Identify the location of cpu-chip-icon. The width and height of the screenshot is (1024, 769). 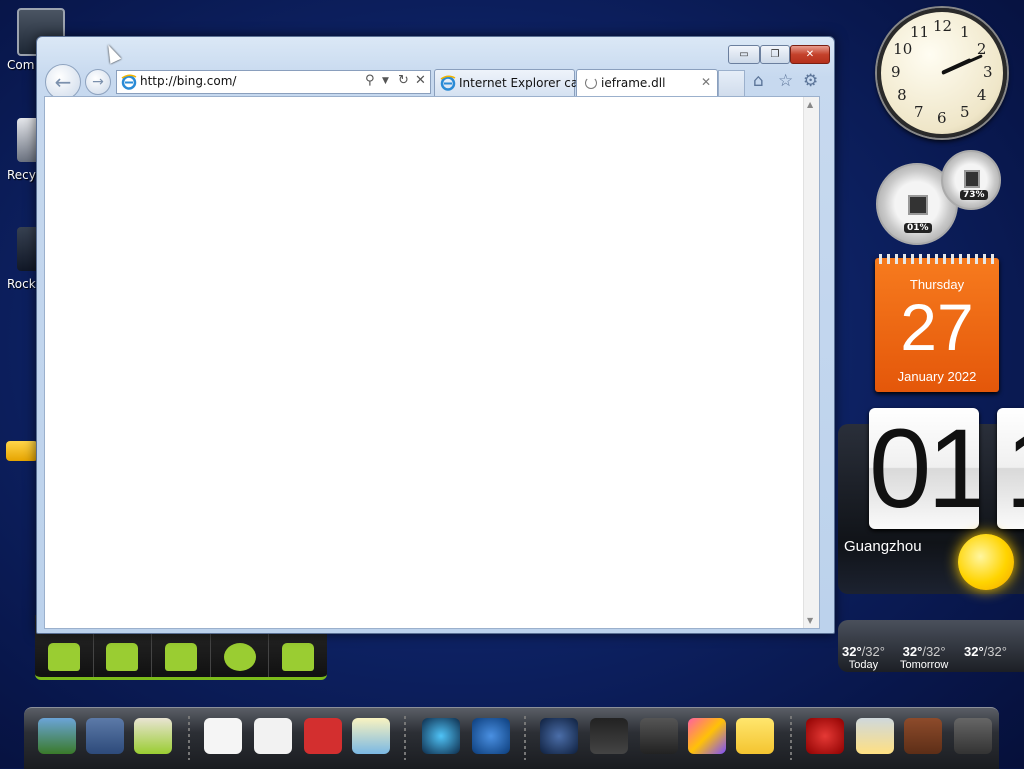
(918, 205).